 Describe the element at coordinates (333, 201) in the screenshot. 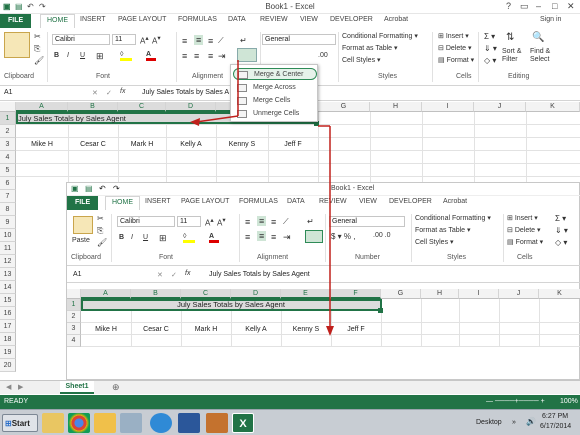

I see `inner-tab-review: REVIEW` at that location.